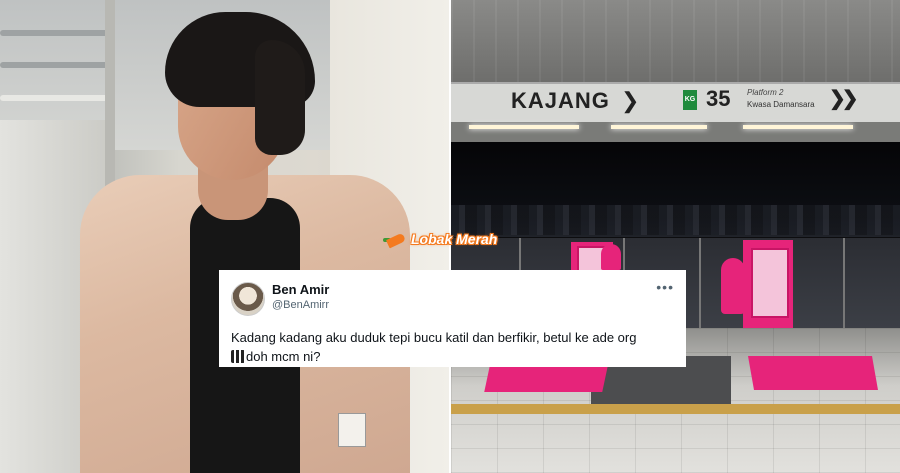 Image resolution: width=900 pixels, height=473 pixels. What do you see at coordinates (675, 220) in the screenshot?
I see `city-skyline` at bounding box center [675, 220].